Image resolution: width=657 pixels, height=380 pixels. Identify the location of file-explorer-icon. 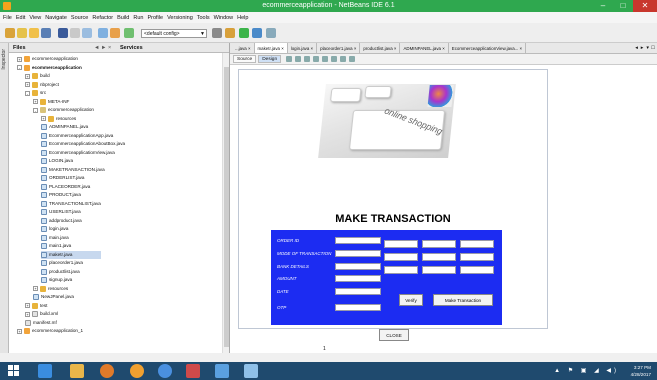
(77, 371).